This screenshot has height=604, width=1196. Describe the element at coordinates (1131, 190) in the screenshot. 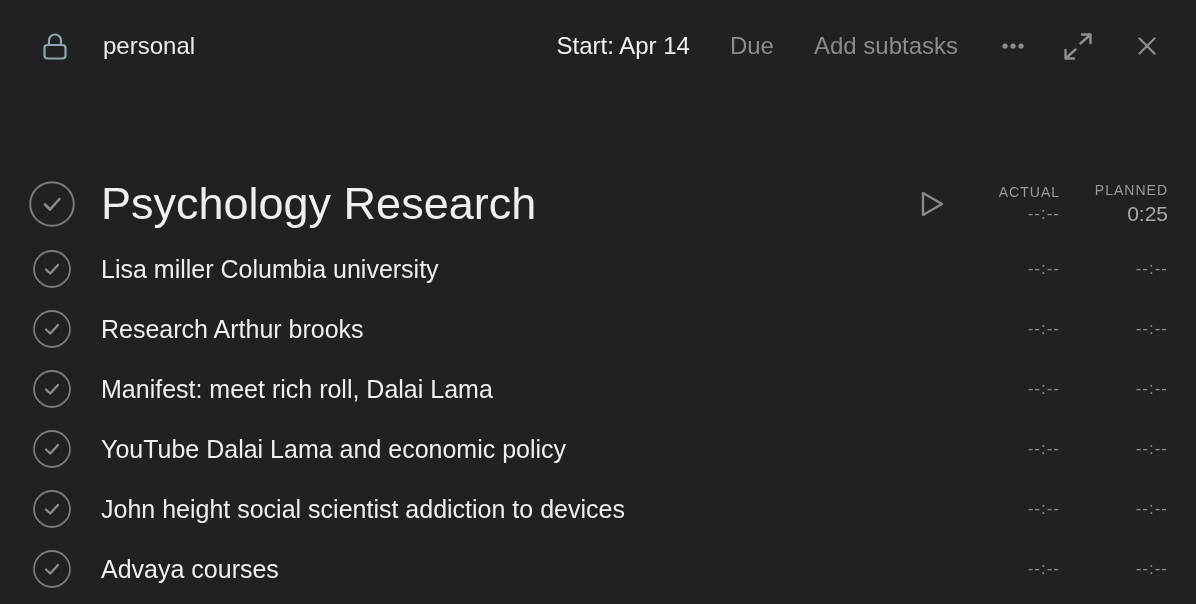

I see `planned-column-header: PLANNED` at that location.